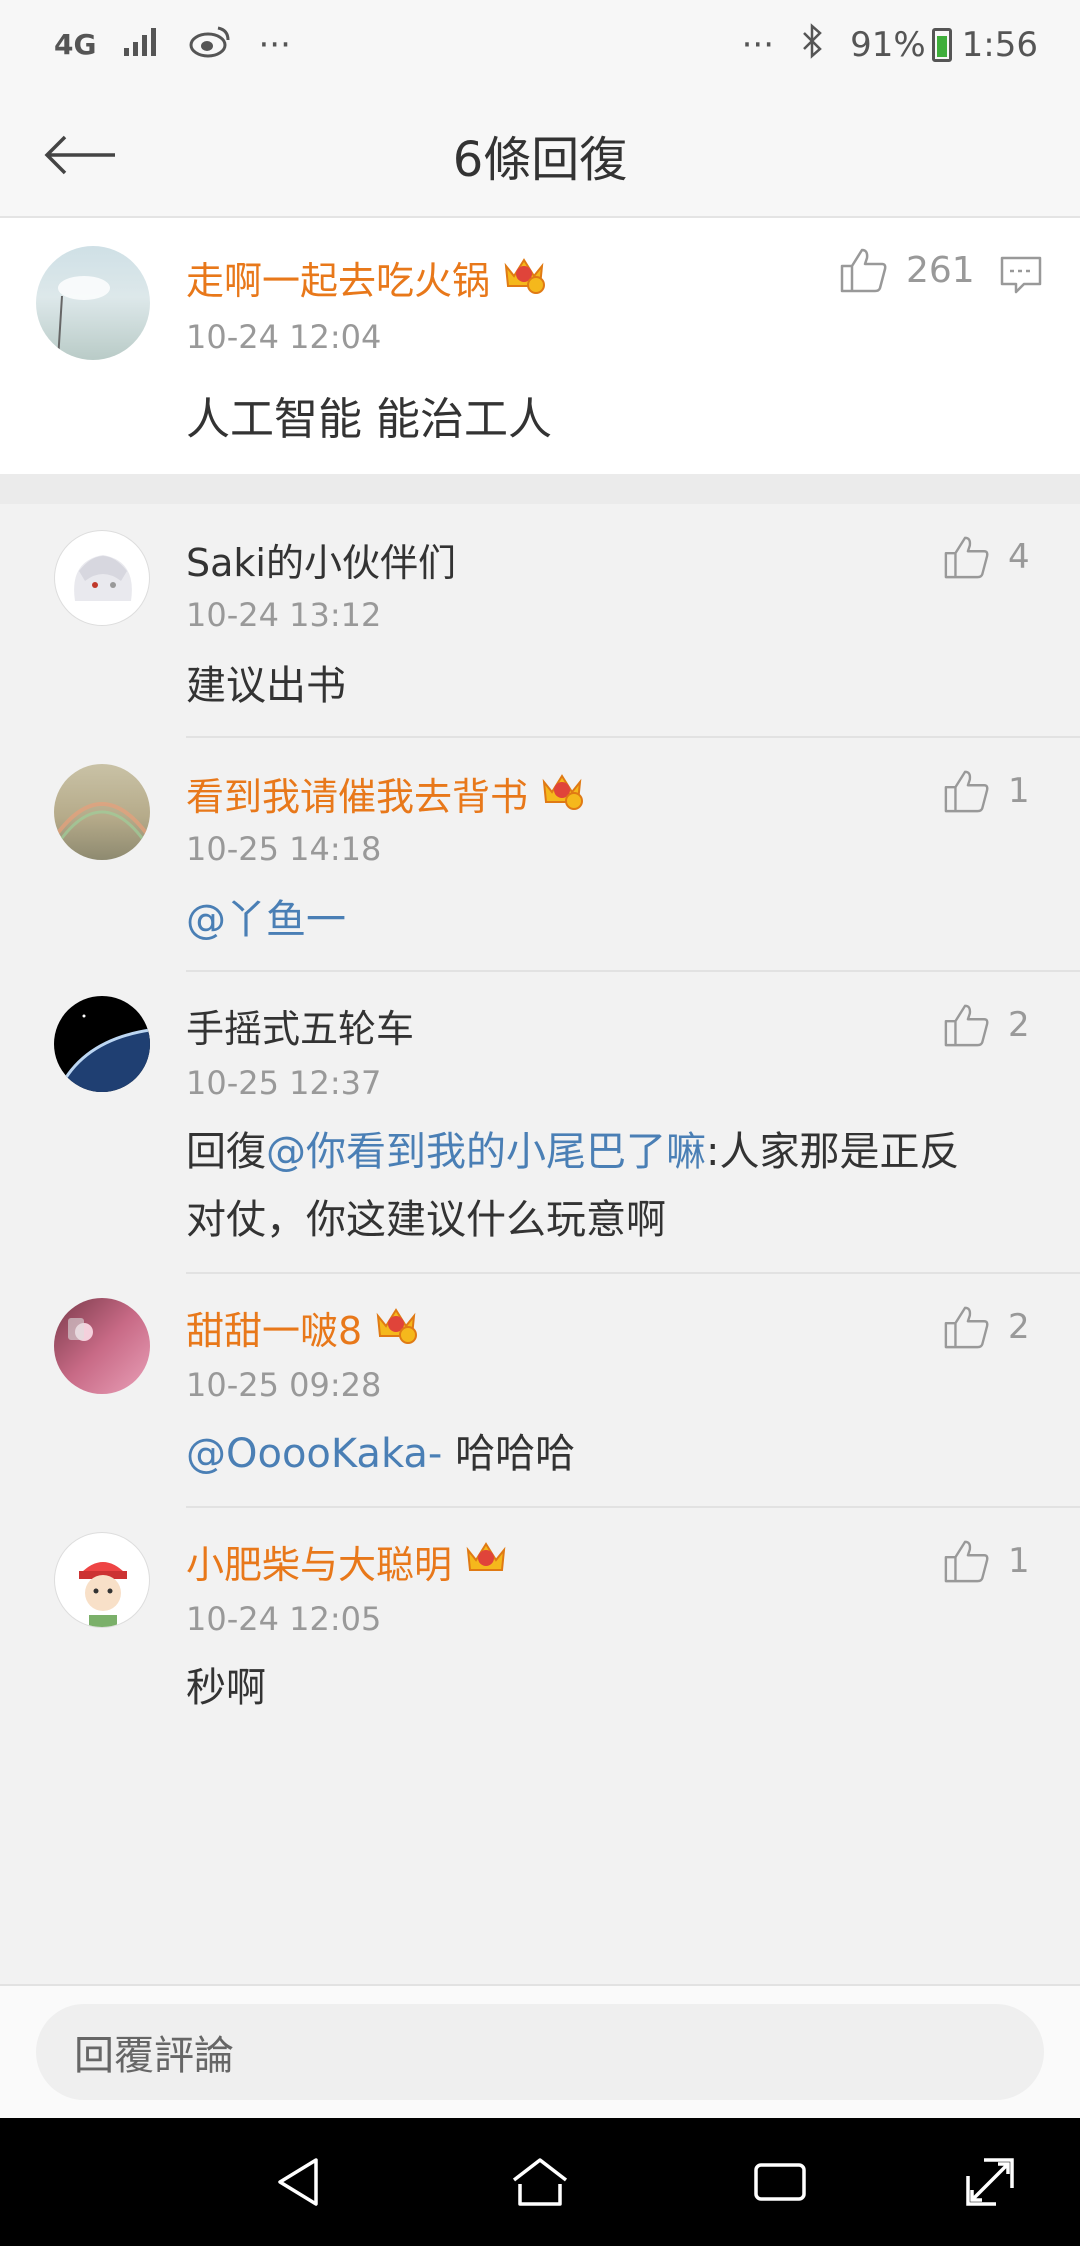  I want to click on header: 6條回復, so click(540, 154).